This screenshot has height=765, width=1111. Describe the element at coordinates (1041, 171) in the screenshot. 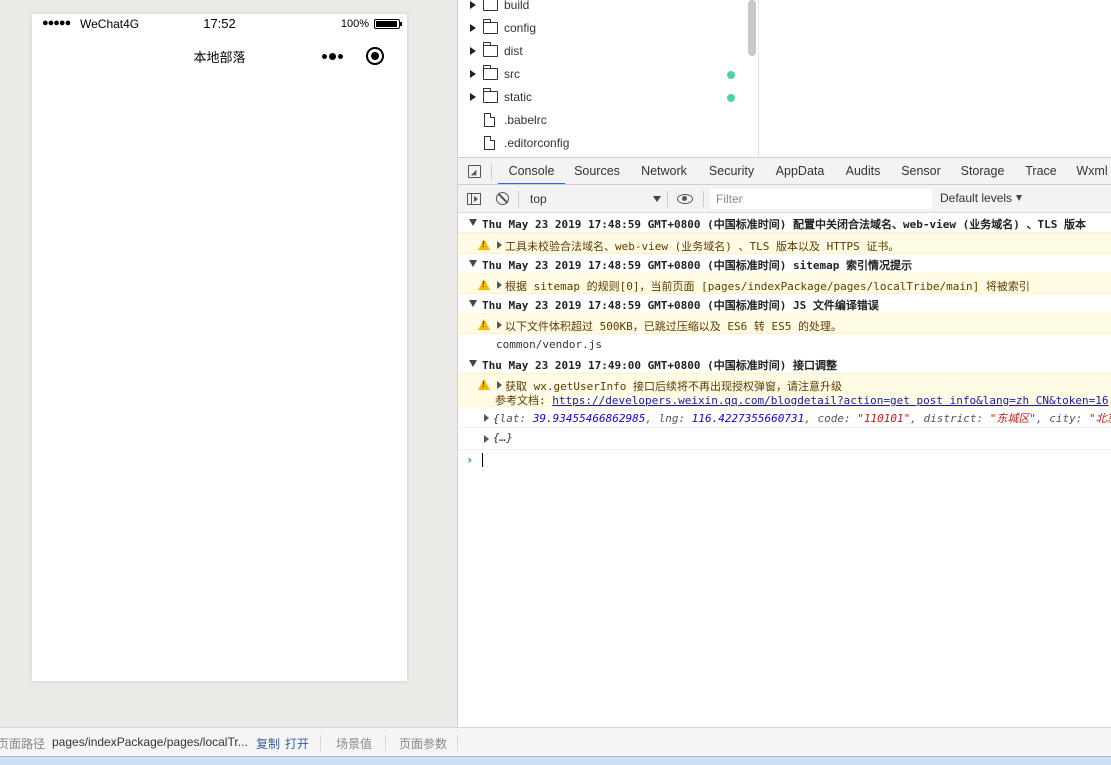

I see `tab-trace: Trace` at that location.